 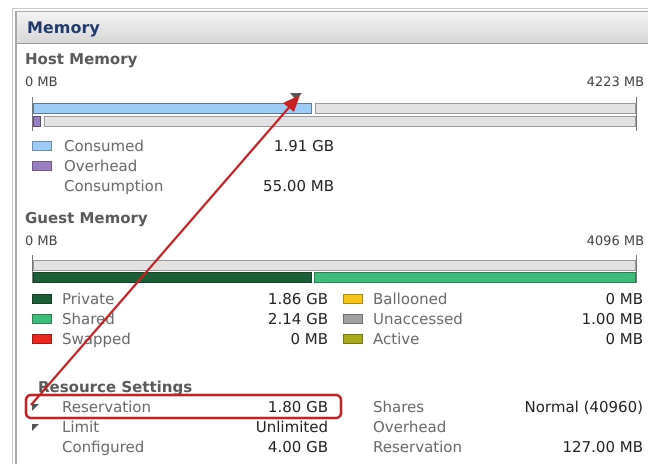 What do you see at coordinates (399, 407) in the screenshot?
I see `setting-label: Shares` at bounding box center [399, 407].